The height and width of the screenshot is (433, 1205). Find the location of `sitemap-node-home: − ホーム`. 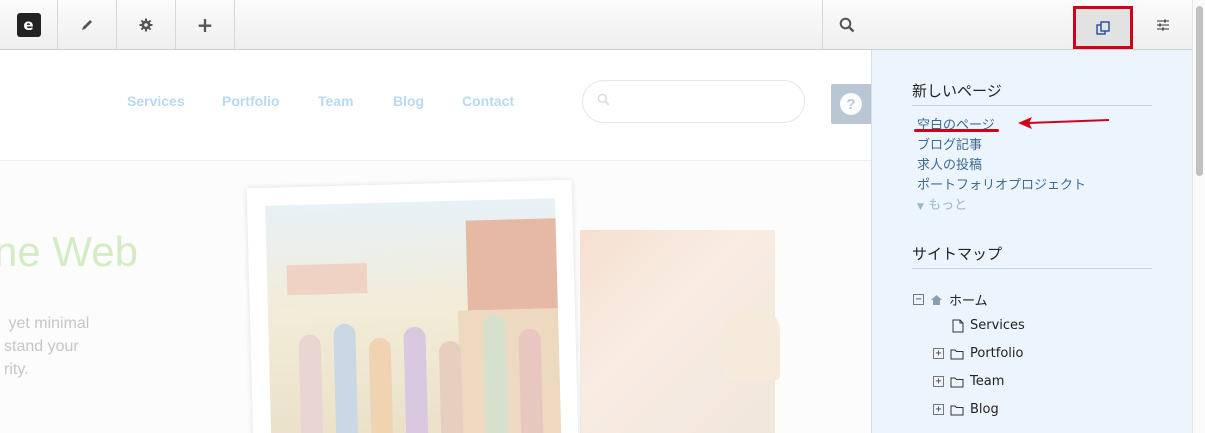

sitemap-node-home: − ホーム is located at coordinates (950, 299).